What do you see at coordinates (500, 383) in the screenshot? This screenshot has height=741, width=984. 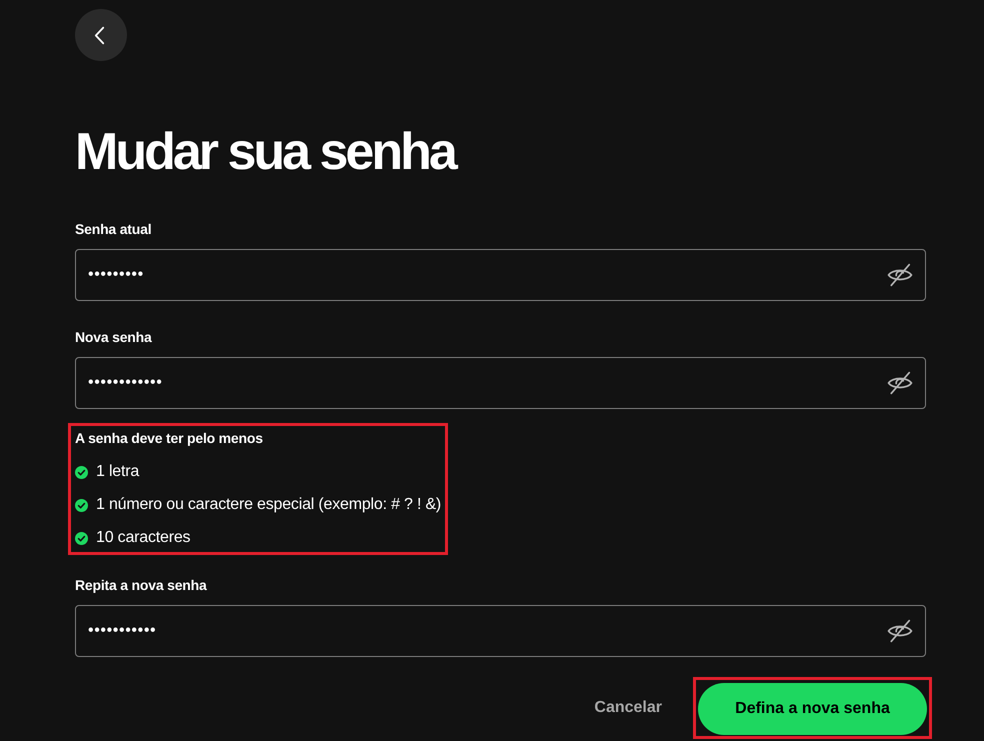 I see `password-field: ••••••••••••` at bounding box center [500, 383].